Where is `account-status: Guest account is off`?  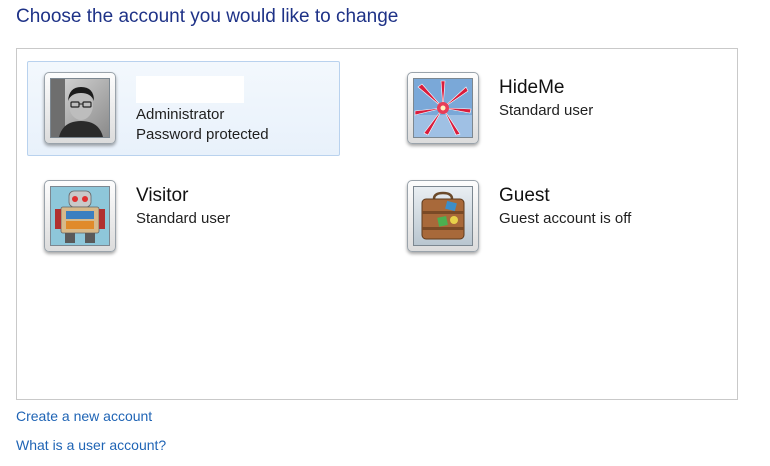
account-status: Guest account is off is located at coordinates (565, 218).